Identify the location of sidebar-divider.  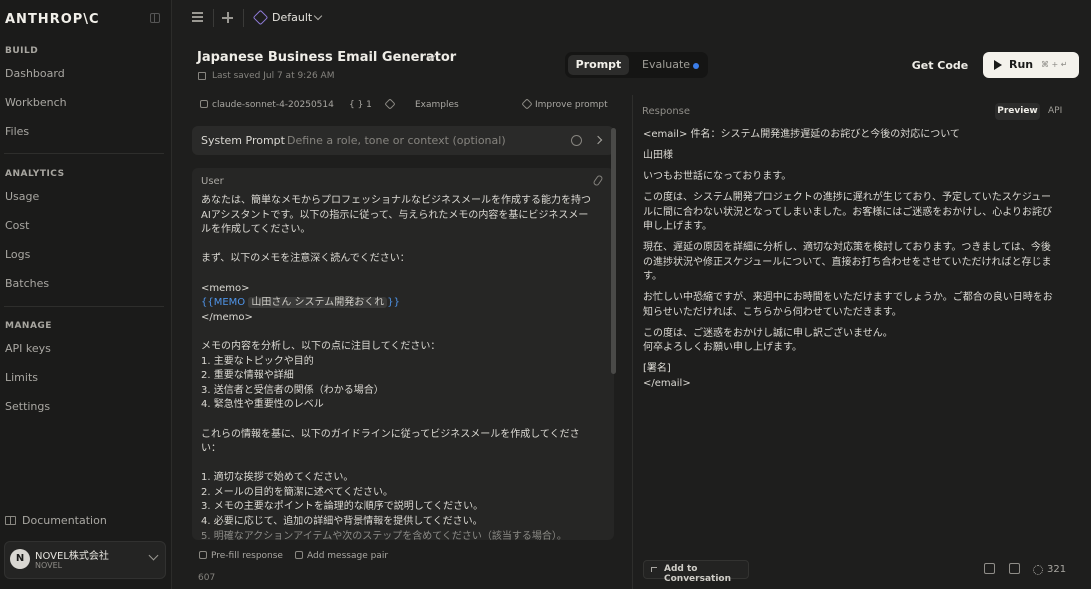
(84, 306).